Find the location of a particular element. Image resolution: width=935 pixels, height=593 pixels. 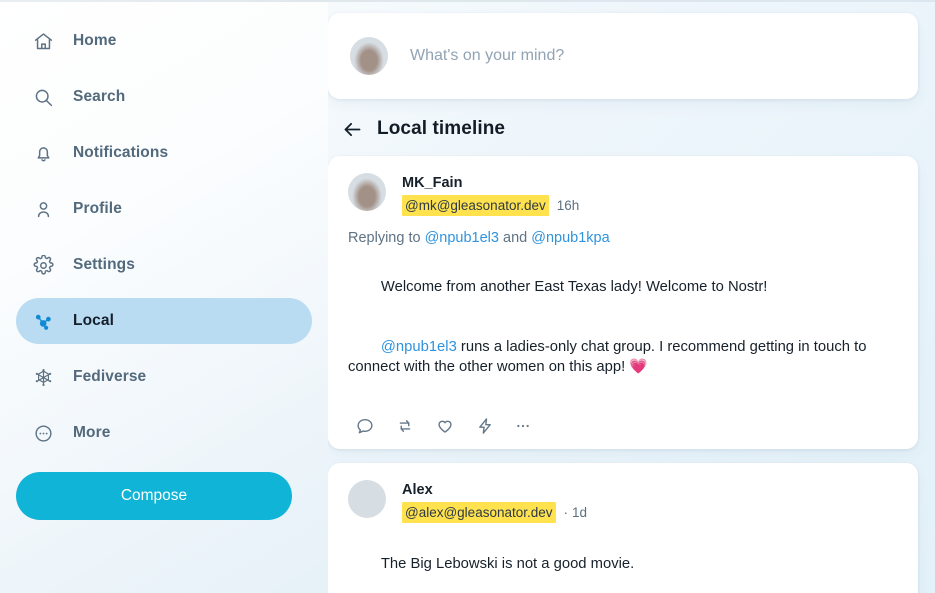

post-header: Alex @alex@gleasonator.dev · 1d is located at coordinates (623, 501).